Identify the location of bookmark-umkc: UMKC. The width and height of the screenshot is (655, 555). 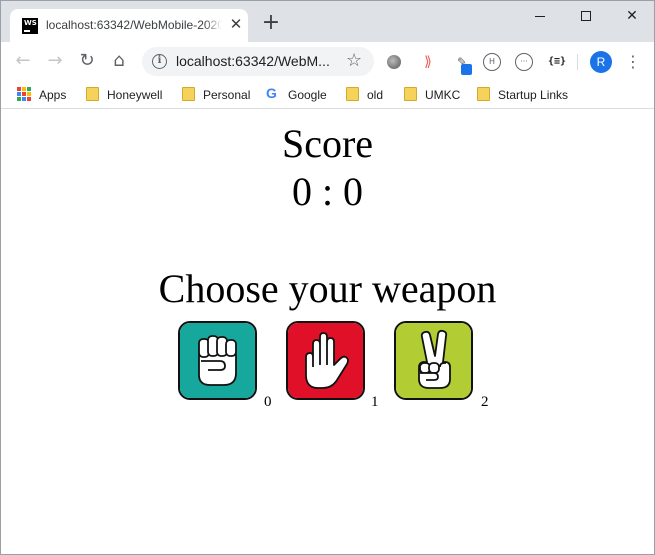
(433, 95).